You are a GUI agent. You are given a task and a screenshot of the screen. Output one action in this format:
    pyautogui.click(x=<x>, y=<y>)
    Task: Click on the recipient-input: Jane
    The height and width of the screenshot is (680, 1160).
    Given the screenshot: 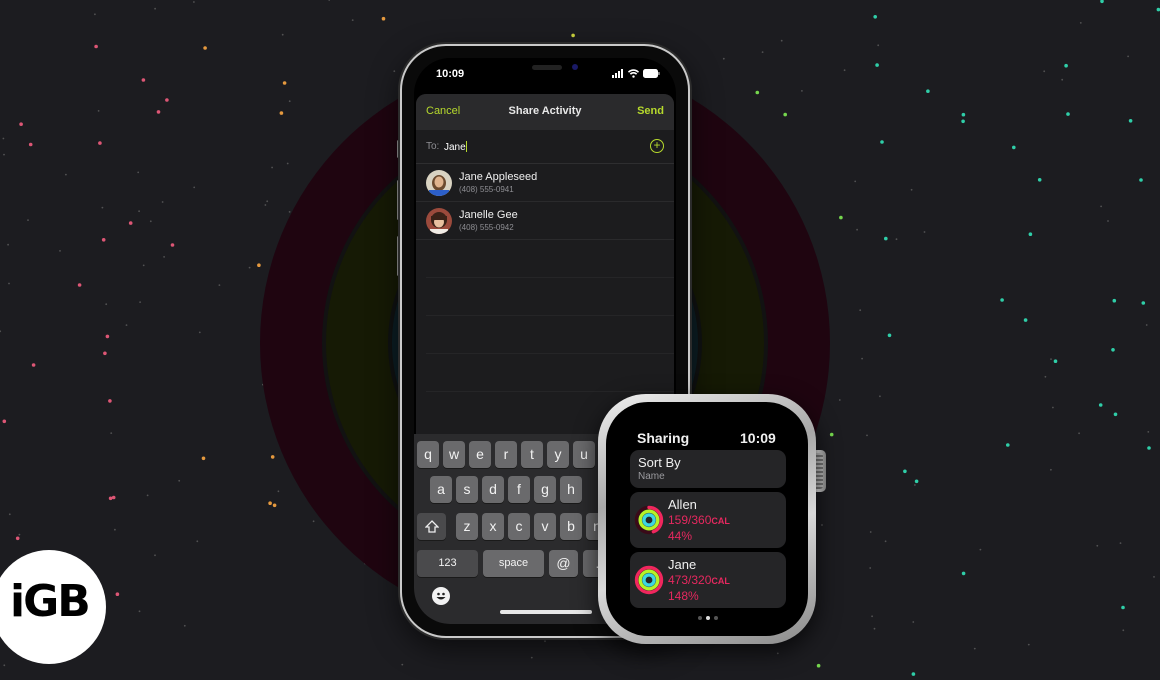 What is the action you would take?
    pyautogui.click(x=455, y=147)
    